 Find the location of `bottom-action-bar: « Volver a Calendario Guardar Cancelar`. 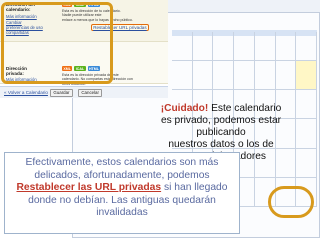

bottom-action-bar: « Volver a Calendario Guardar Cancelar is located at coordinates (84, 92).